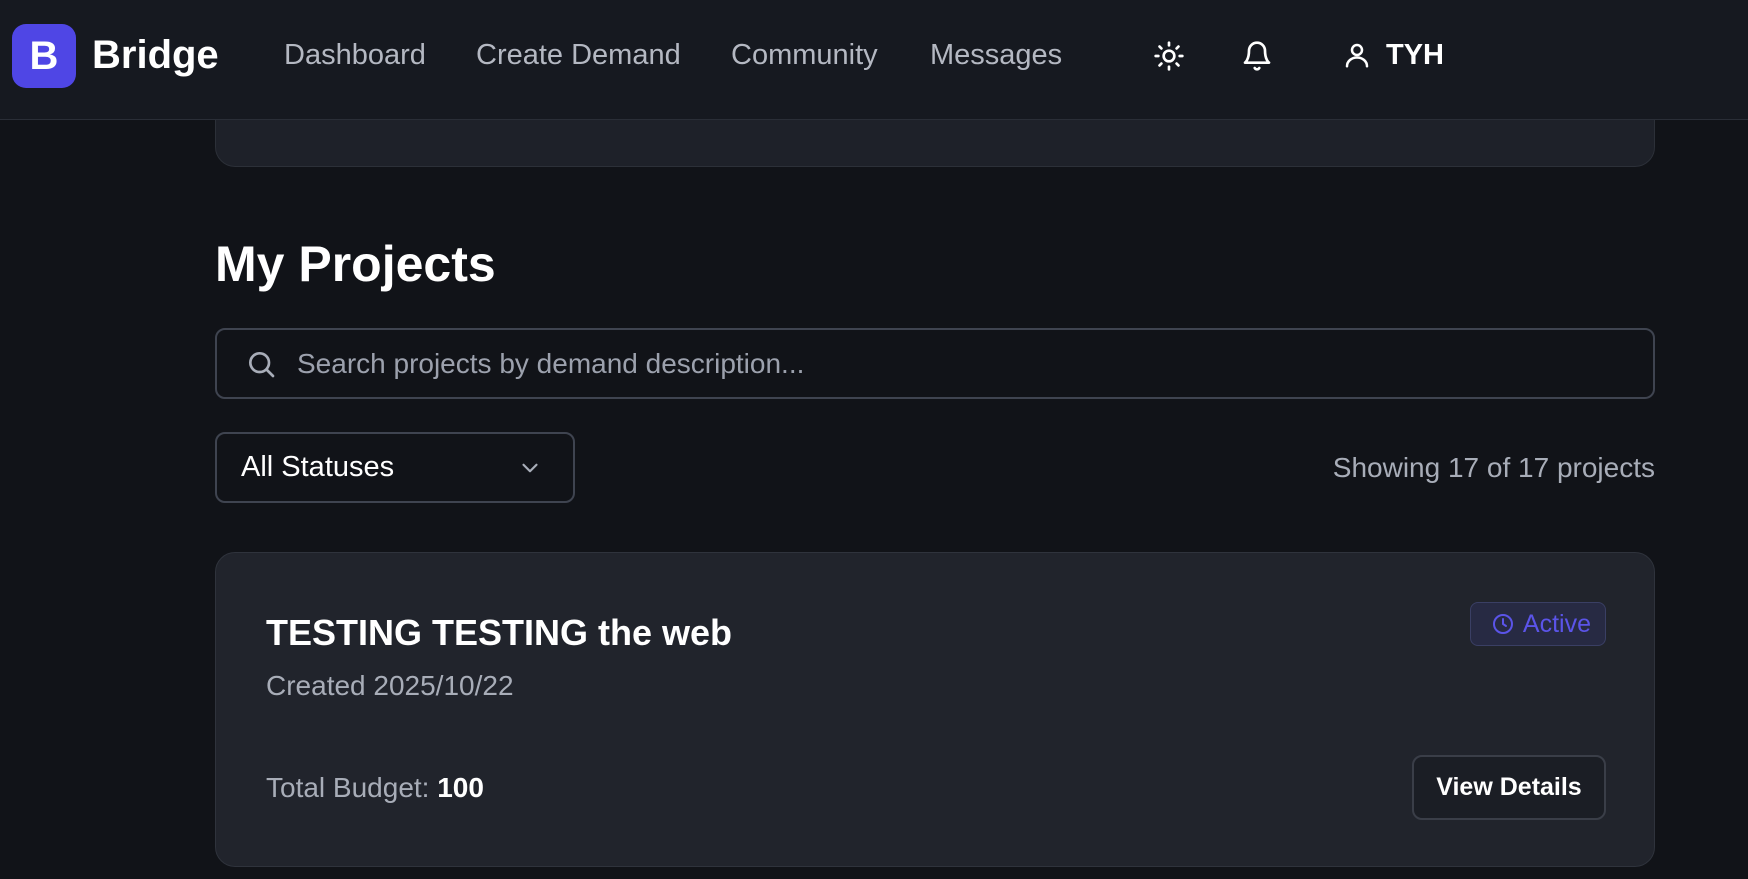 The image size is (1748, 879). Describe the element at coordinates (460, 787) in the screenshot. I see `budget-value: 100` at that location.